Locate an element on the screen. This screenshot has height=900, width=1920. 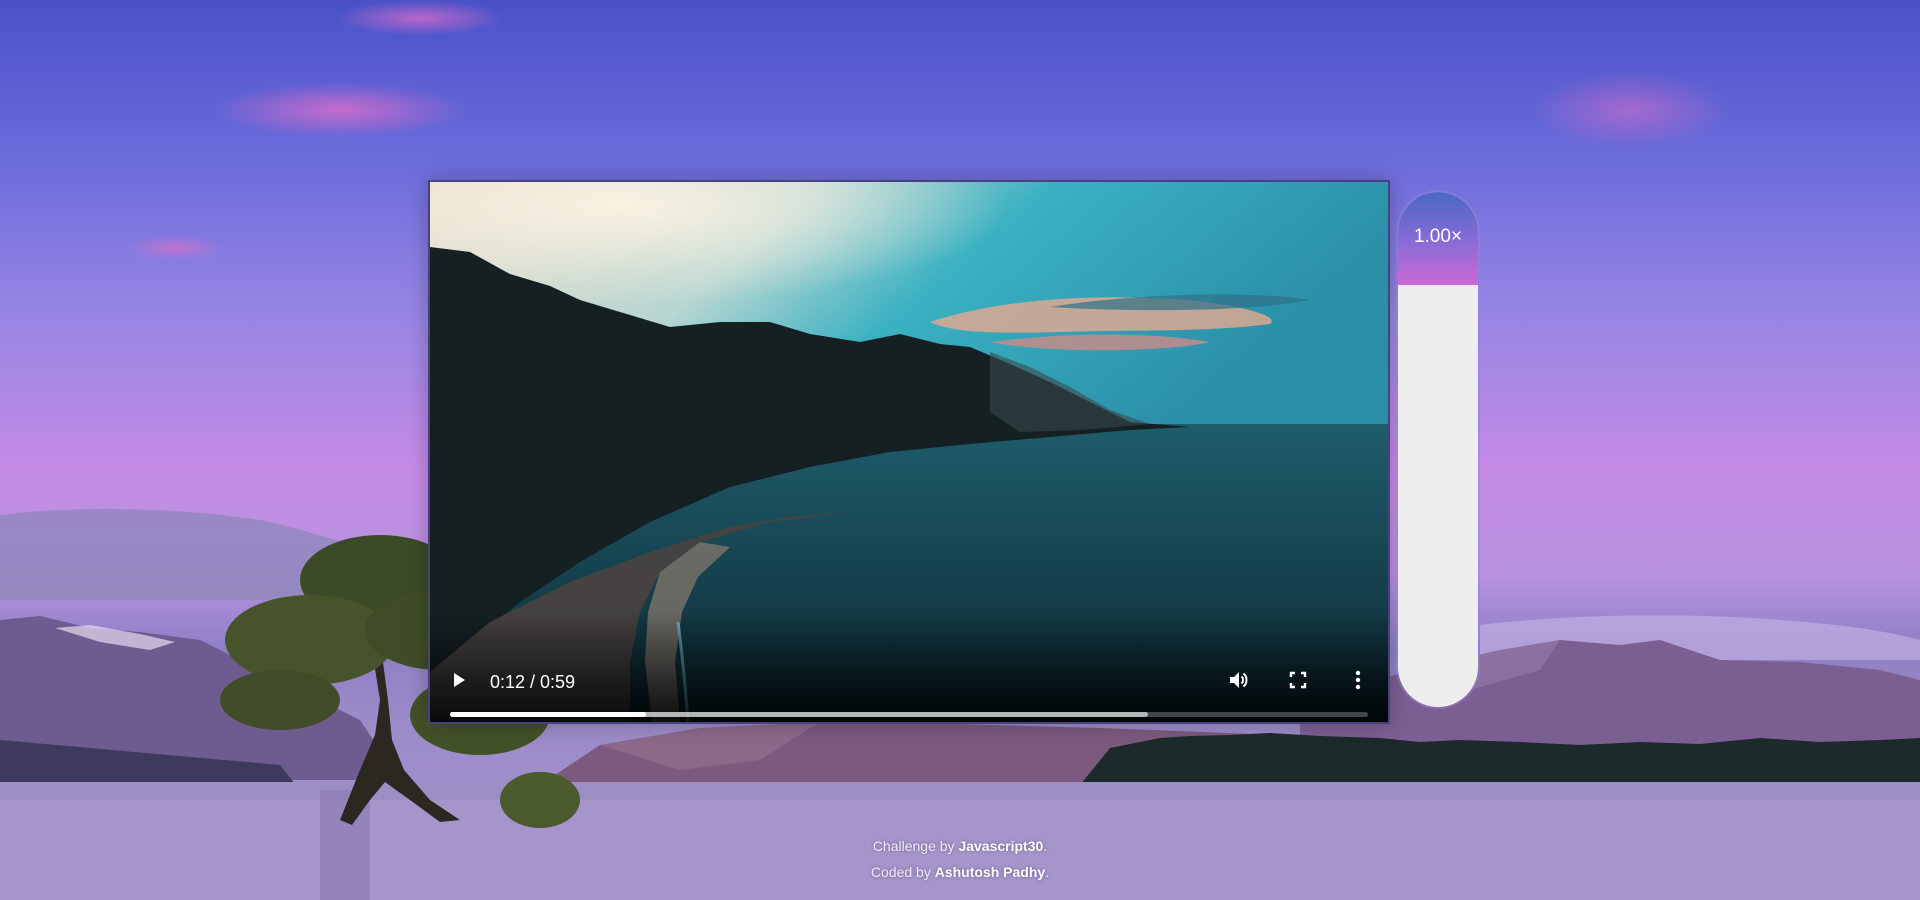
volume-icon is located at coordinates (1239, 680).